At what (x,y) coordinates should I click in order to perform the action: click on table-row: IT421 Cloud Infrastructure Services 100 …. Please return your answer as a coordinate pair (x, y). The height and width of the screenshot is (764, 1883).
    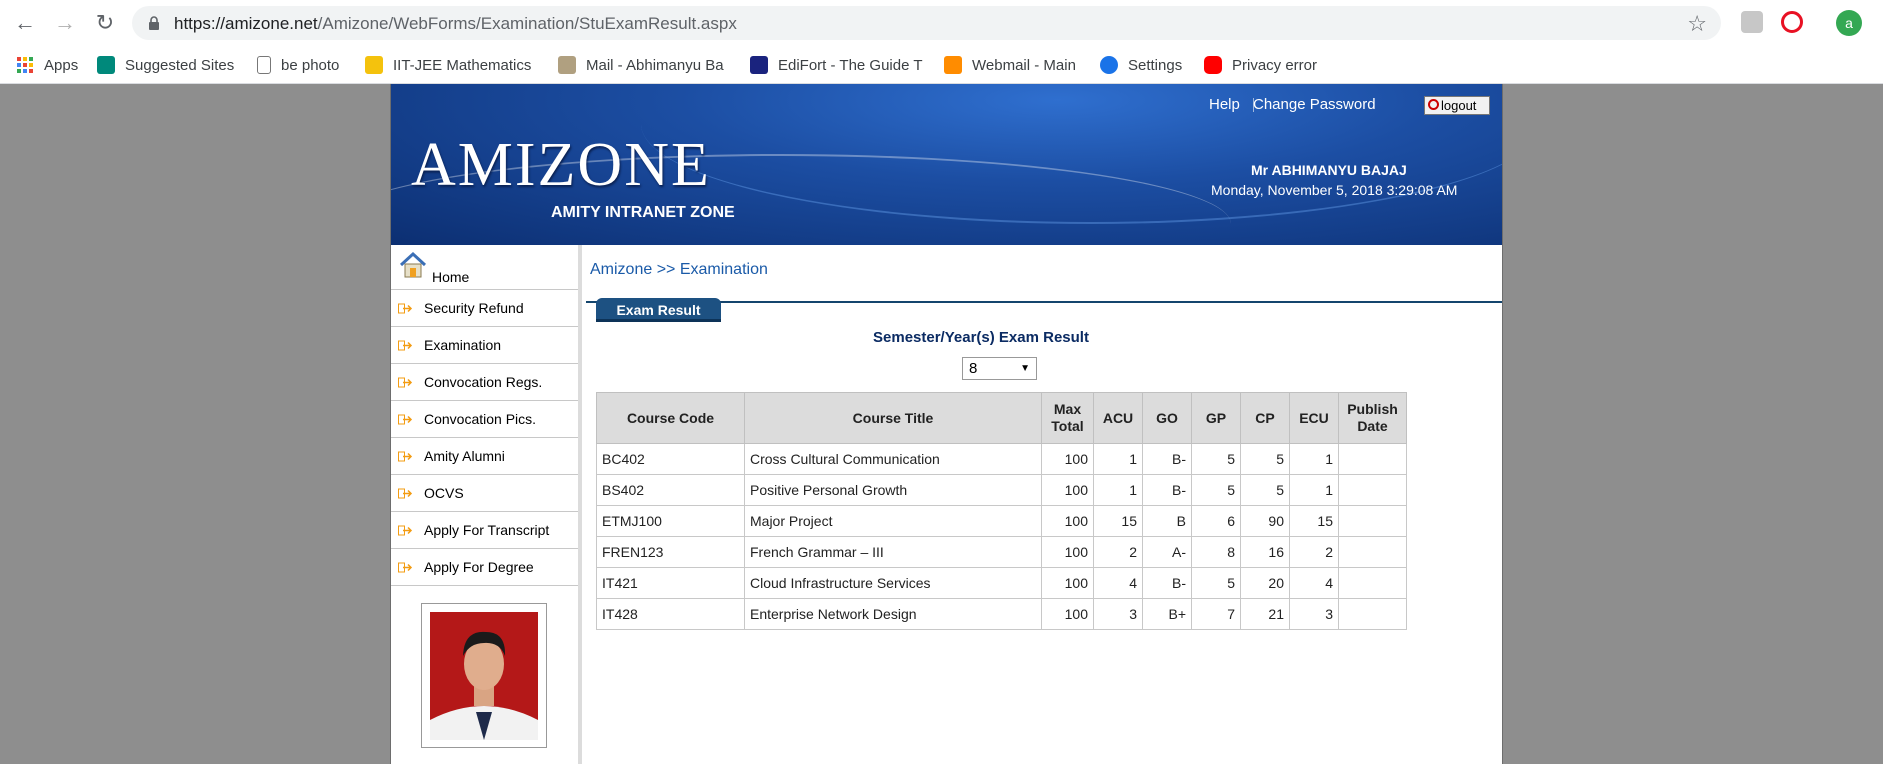
    Looking at the image, I should click on (1001, 583).